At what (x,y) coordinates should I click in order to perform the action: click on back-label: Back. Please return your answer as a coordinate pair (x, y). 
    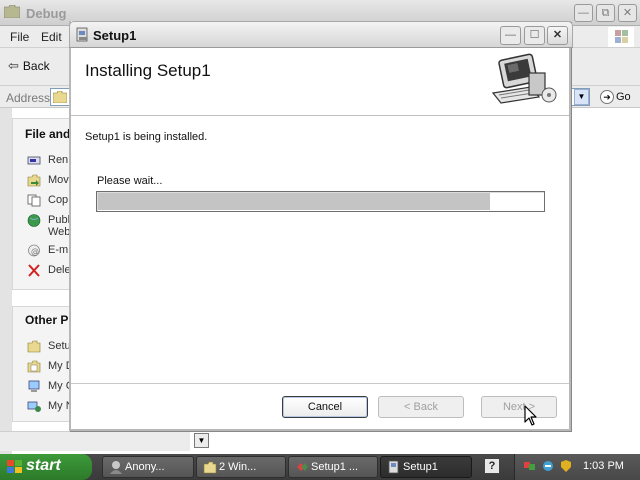
    Looking at the image, I should click on (36, 66).